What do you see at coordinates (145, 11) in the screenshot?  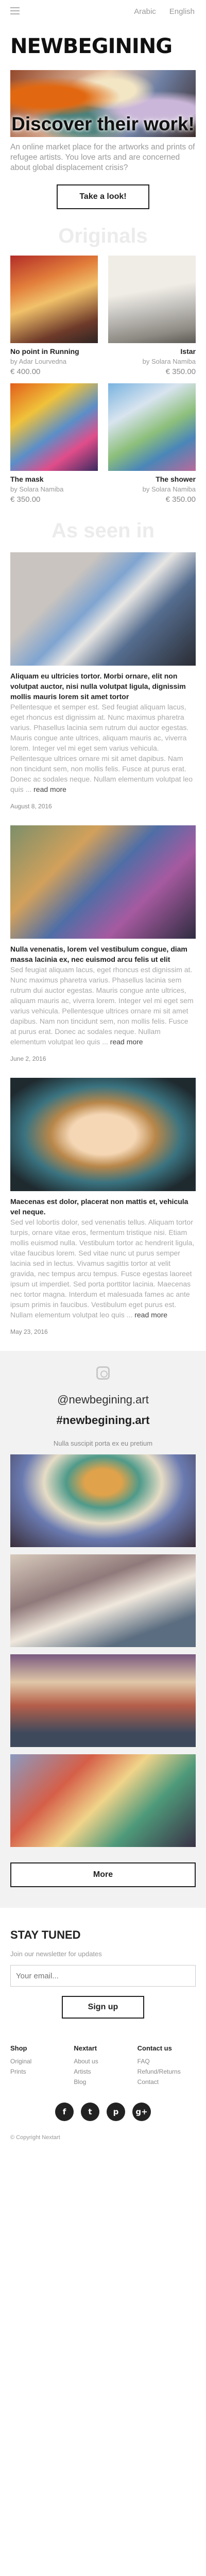 I see `language-arabic: Arabic` at bounding box center [145, 11].